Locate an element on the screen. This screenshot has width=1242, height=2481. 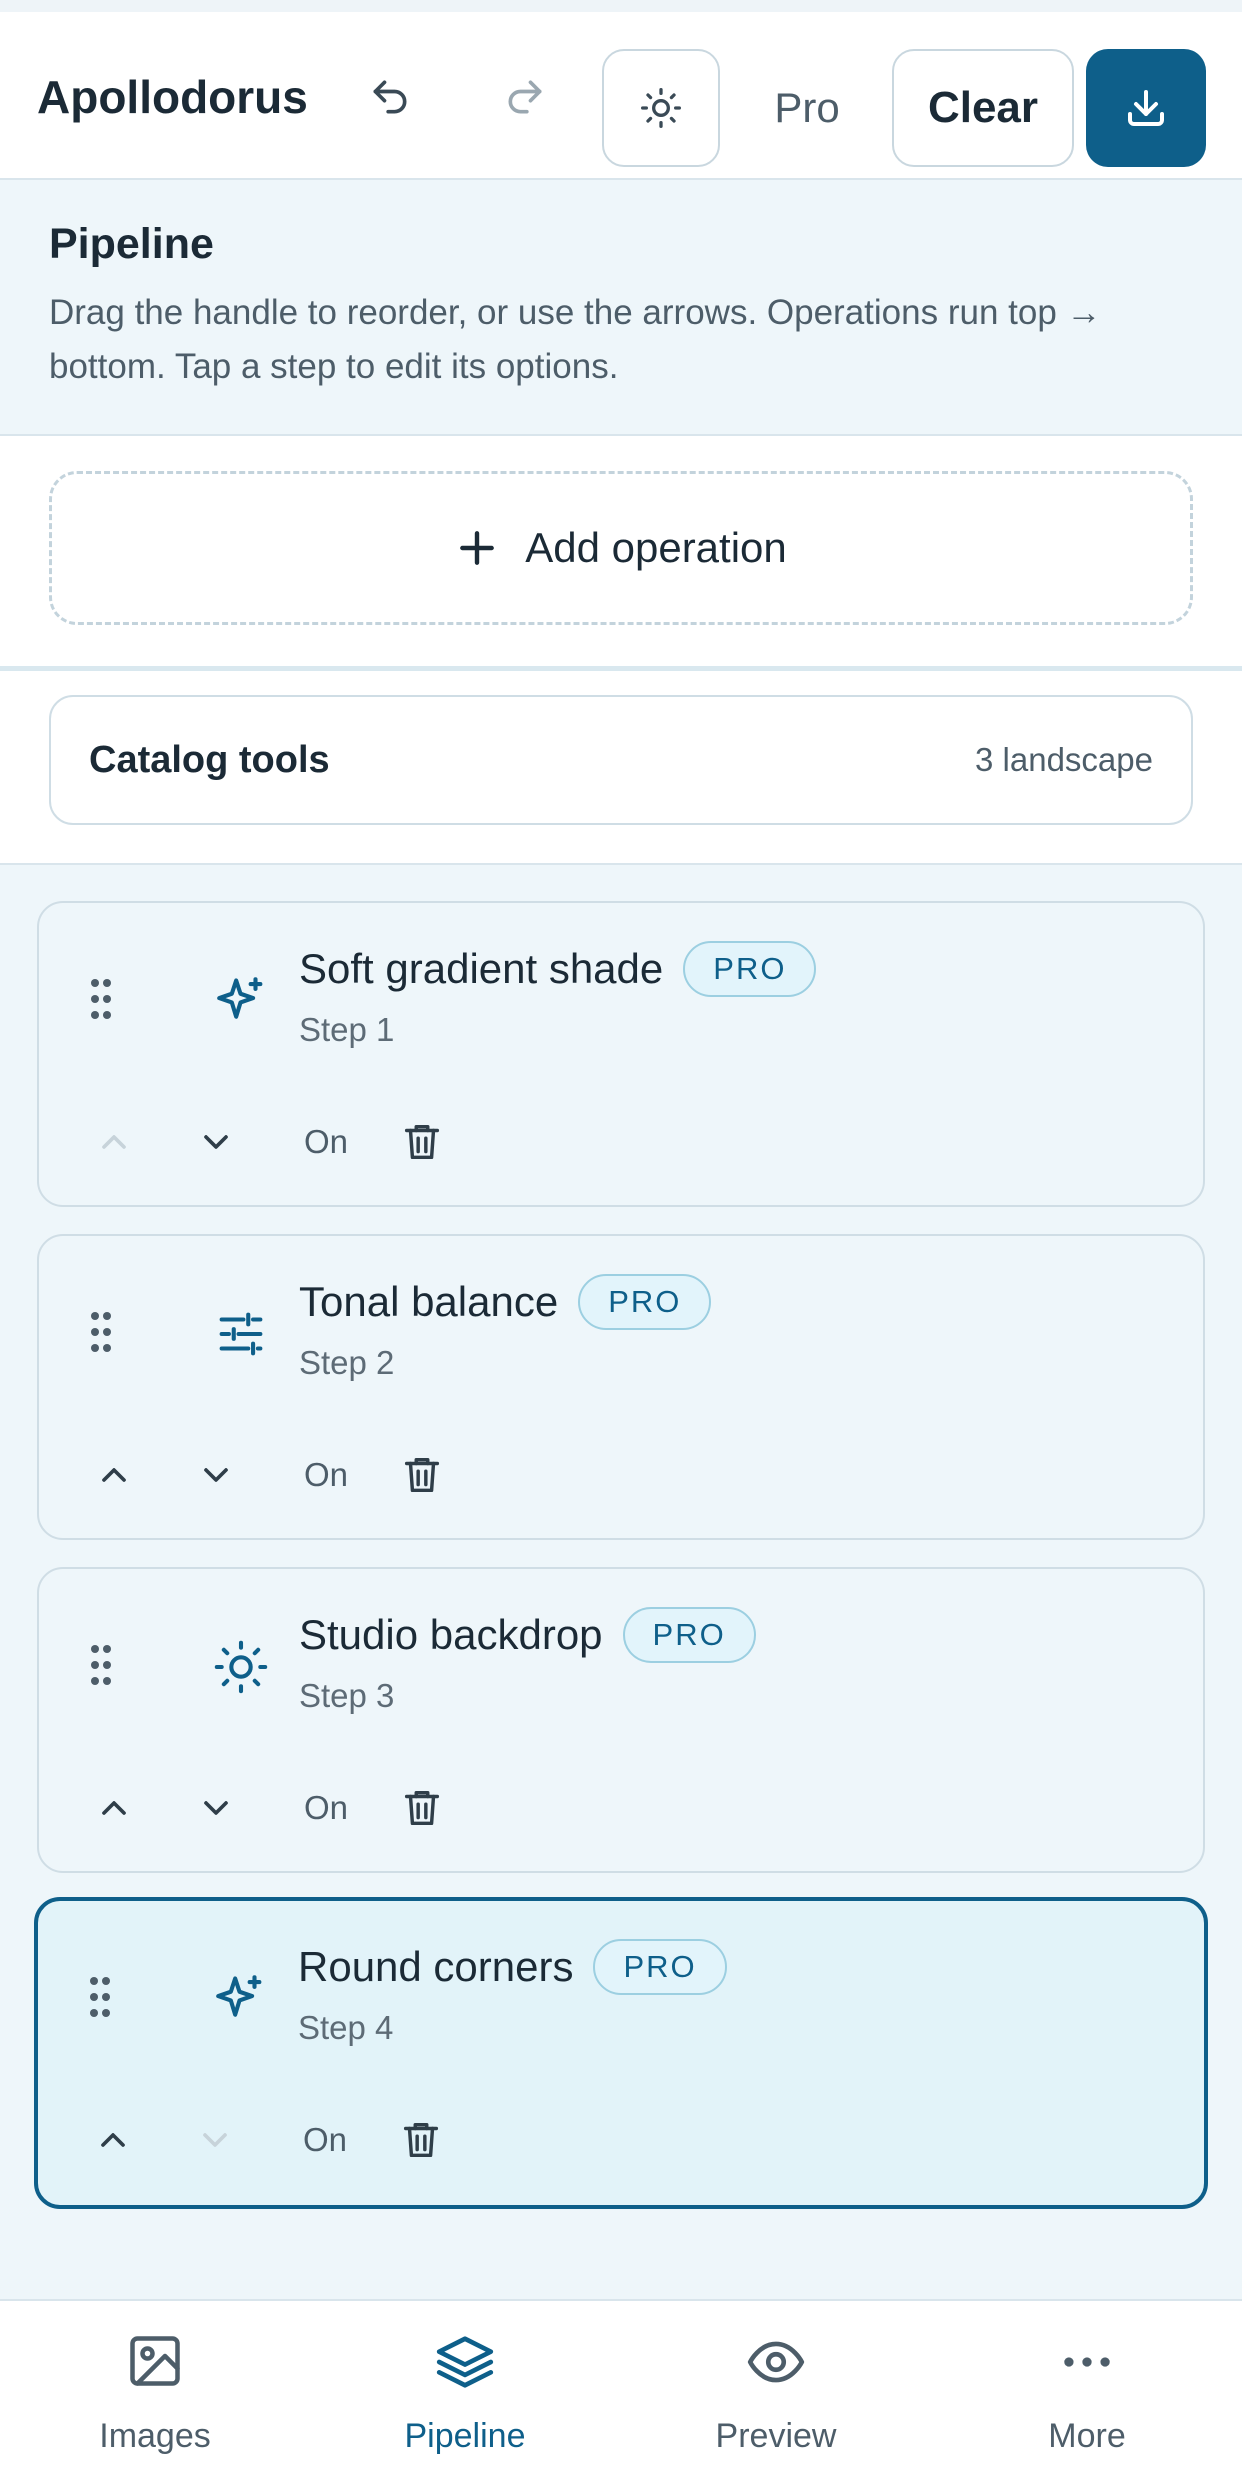
step-title-row: Tonal balance PRO is located at coordinates (505, 1302).